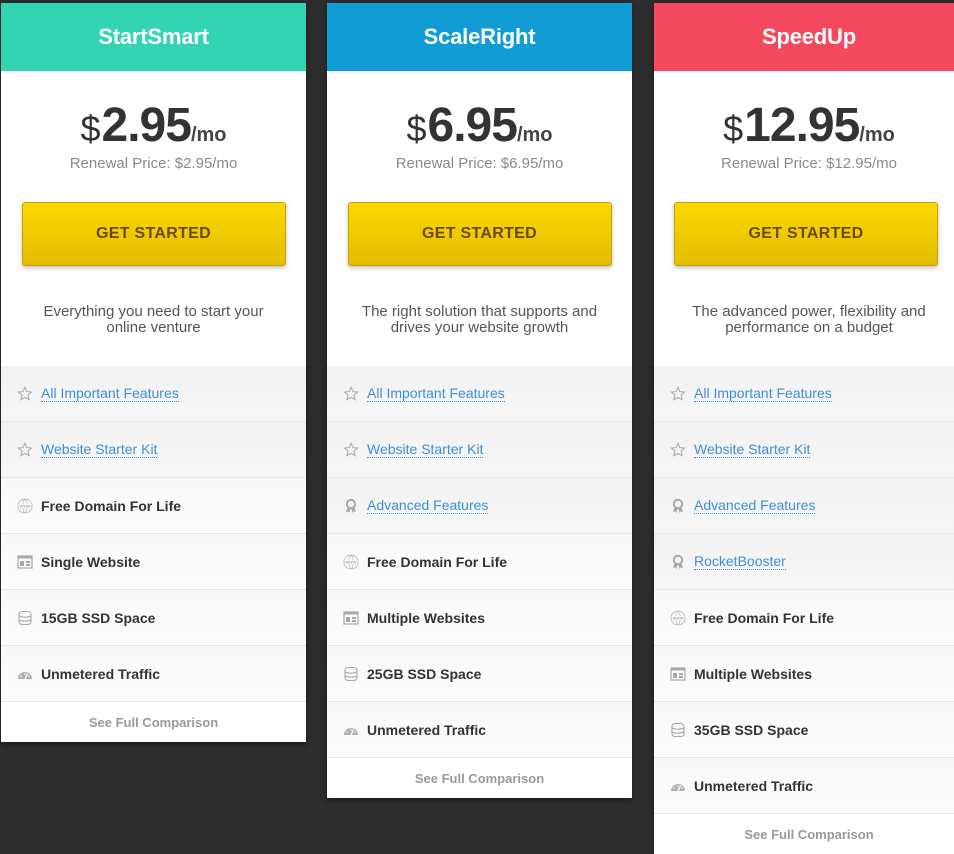 Image resolution: width=954 pixels, height=854 pixels. I want to click on plan-name: StartSmart, so click(153, 36).